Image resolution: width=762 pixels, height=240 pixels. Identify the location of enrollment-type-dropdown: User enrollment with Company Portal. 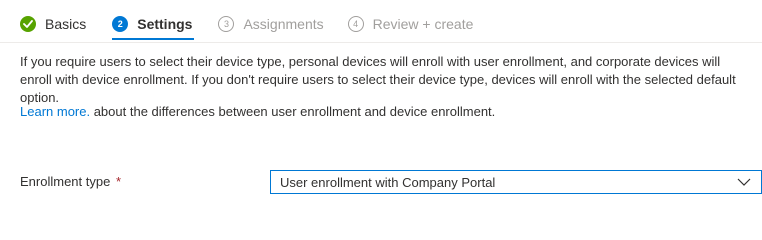
(516, 182).